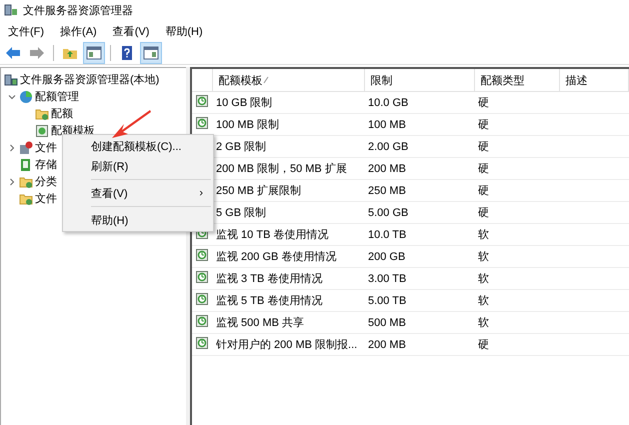  I want to click on menu-item: 文件(F), so click(26, 31).